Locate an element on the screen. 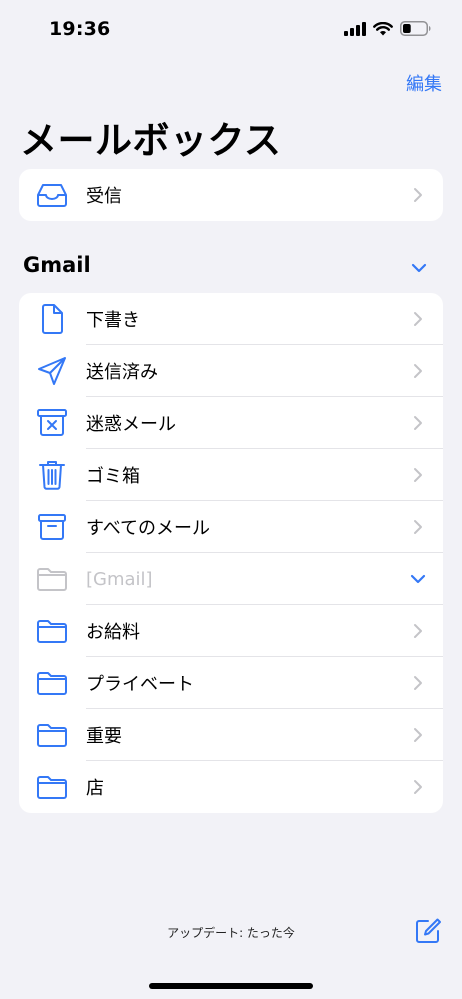 The height and width of the screenshot is (999, 462). battery-icon is located at coordinates (415, 28).